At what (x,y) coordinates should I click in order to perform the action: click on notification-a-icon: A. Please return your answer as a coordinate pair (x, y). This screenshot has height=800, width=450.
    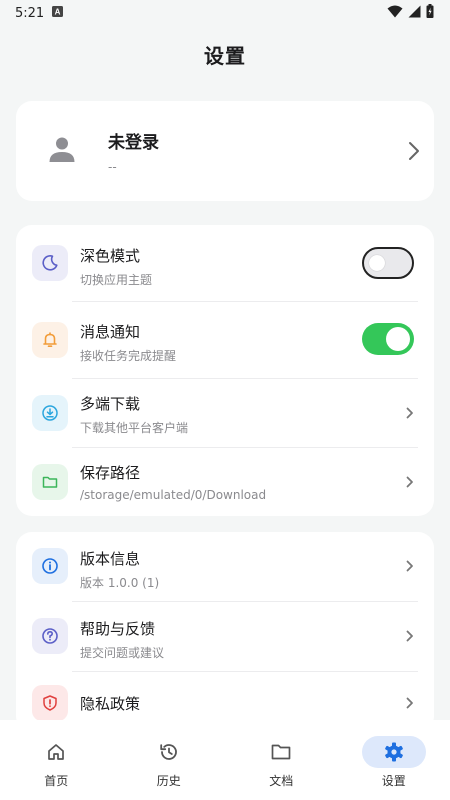
    Looking at the image, I should click on (58, 13).